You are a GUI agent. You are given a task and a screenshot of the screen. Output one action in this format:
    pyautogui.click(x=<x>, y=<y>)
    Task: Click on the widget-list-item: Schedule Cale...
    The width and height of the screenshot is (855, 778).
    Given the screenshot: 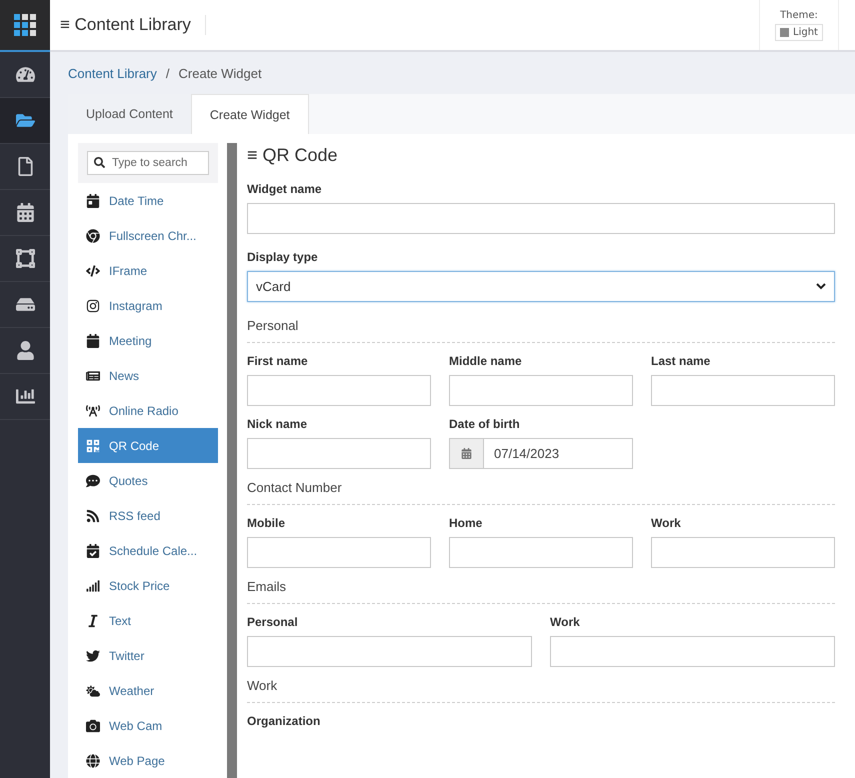 What is the action you would take?
    pyautogui.click(x=148, y=550)
    